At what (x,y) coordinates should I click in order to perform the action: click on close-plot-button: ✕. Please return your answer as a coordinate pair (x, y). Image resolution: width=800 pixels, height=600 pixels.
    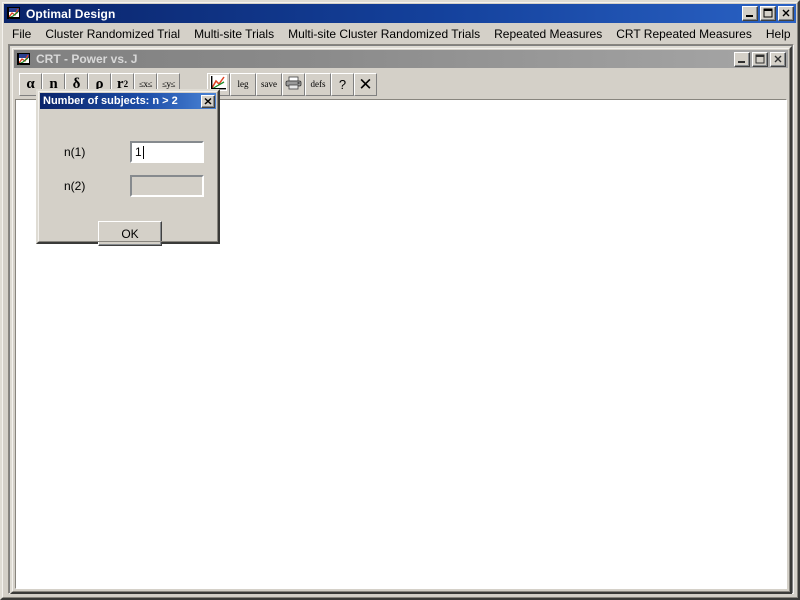
    Looking at the image, I should click on (365, 84).